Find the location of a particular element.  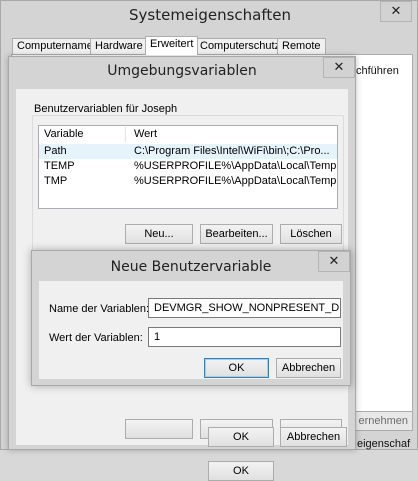

table-row: TEMP %USERPROFILE%\AppData\Local\Temp is located at coordinates (188, 166).